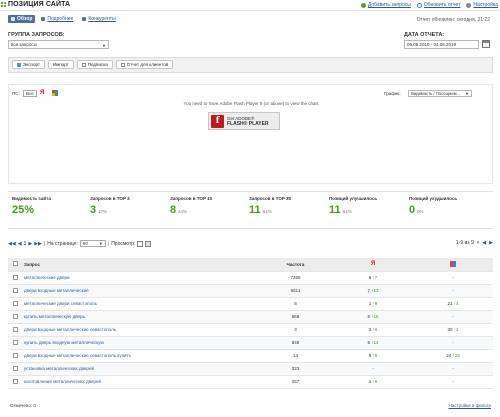  What do you see at coordinates (57, 19) in the screenshot?
I see `tab-details: Подробнее` at bounding box center [57, 19].